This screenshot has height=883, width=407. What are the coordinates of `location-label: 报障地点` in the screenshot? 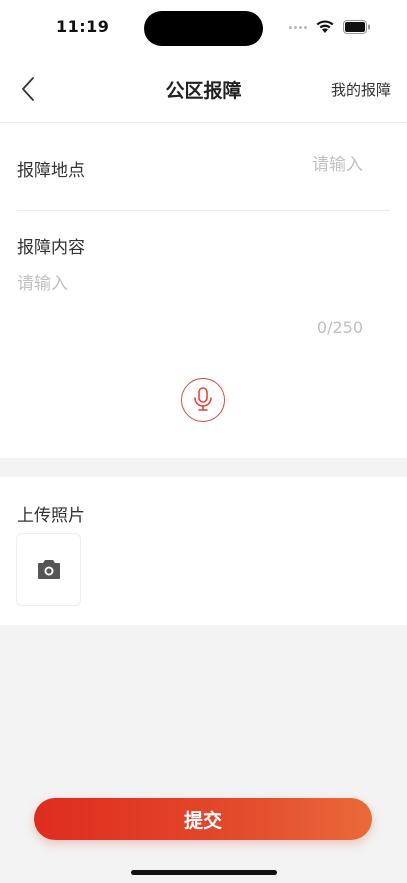 It's located at (51, 171).